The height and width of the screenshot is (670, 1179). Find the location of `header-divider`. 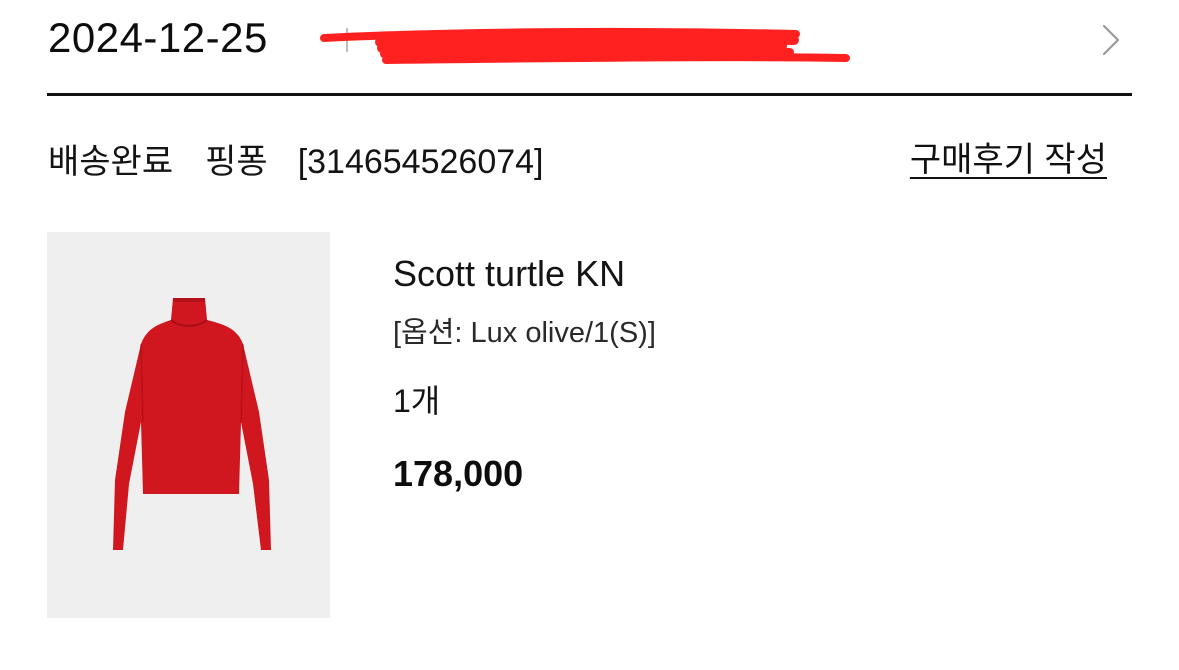

header-divider is located at coordinates (589, 94).